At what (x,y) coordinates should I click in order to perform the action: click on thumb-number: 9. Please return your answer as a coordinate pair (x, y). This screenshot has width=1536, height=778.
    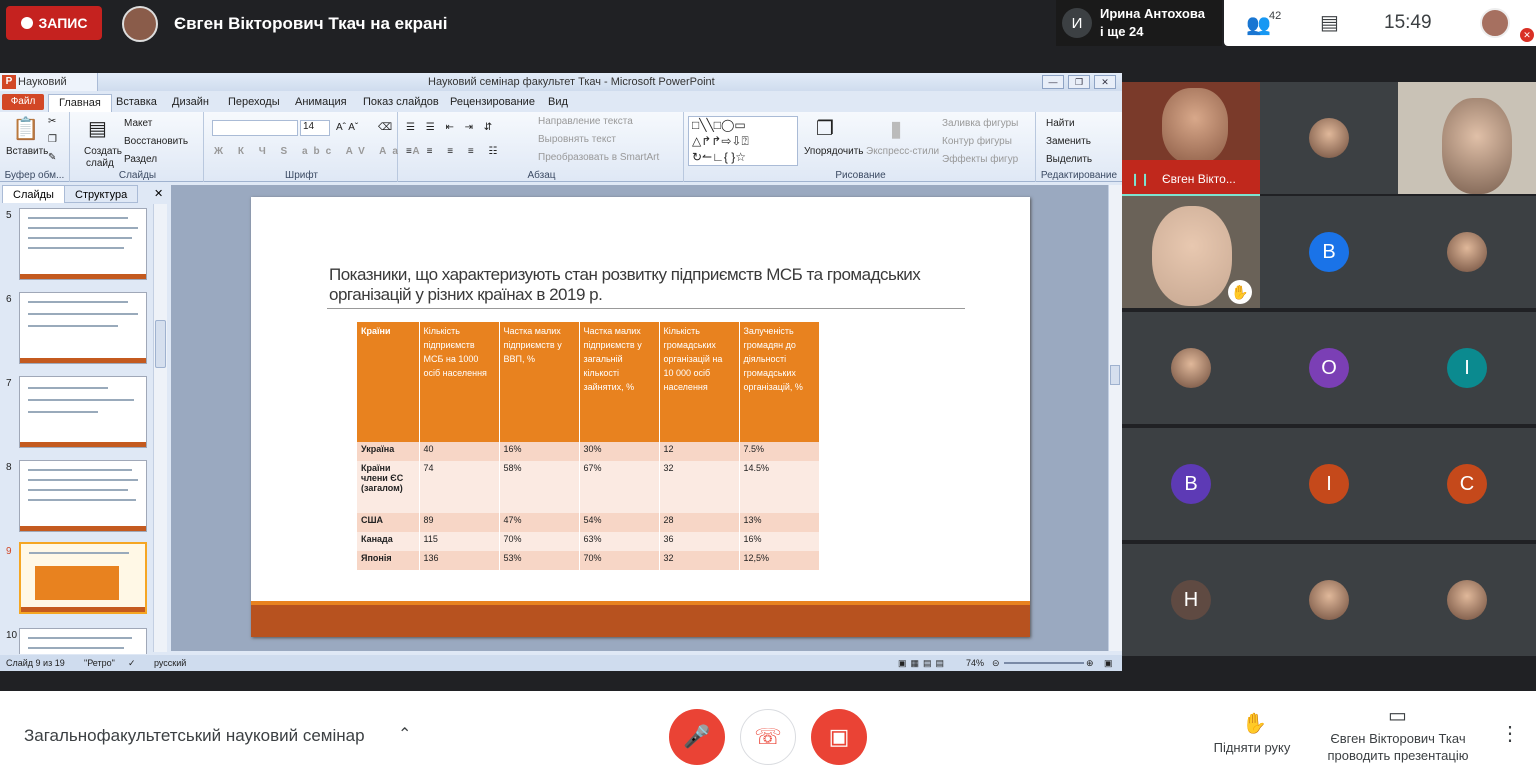
    Looking at the image, I should click on (9, 551).